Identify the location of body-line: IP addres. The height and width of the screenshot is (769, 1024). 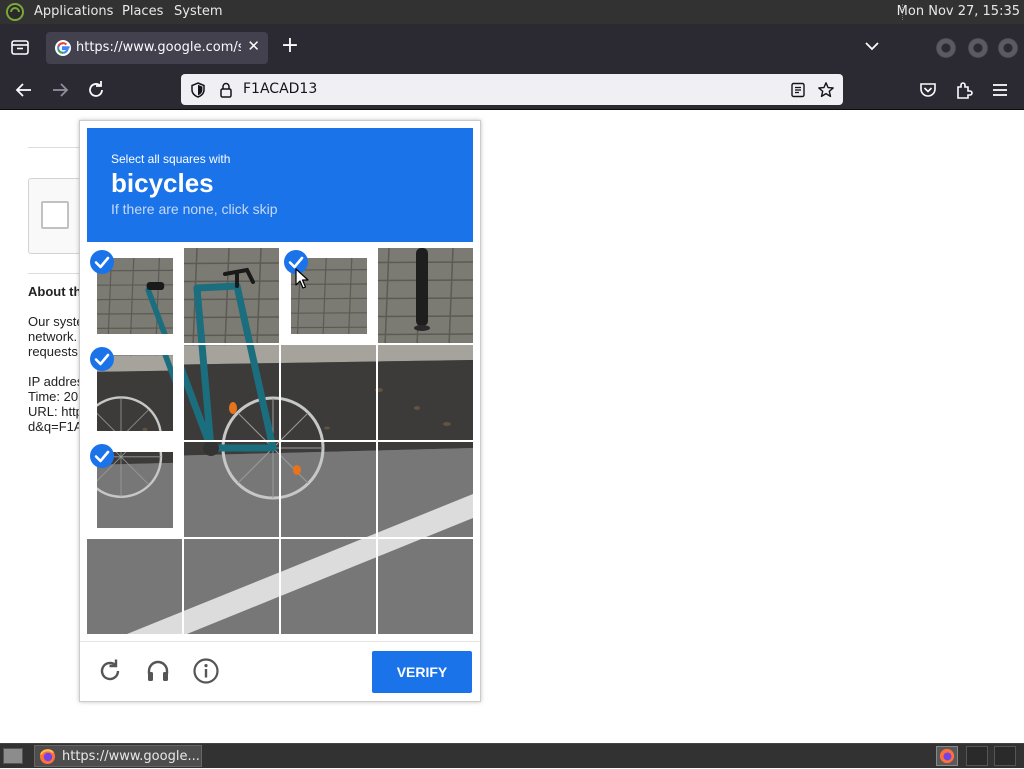
(56, 381).